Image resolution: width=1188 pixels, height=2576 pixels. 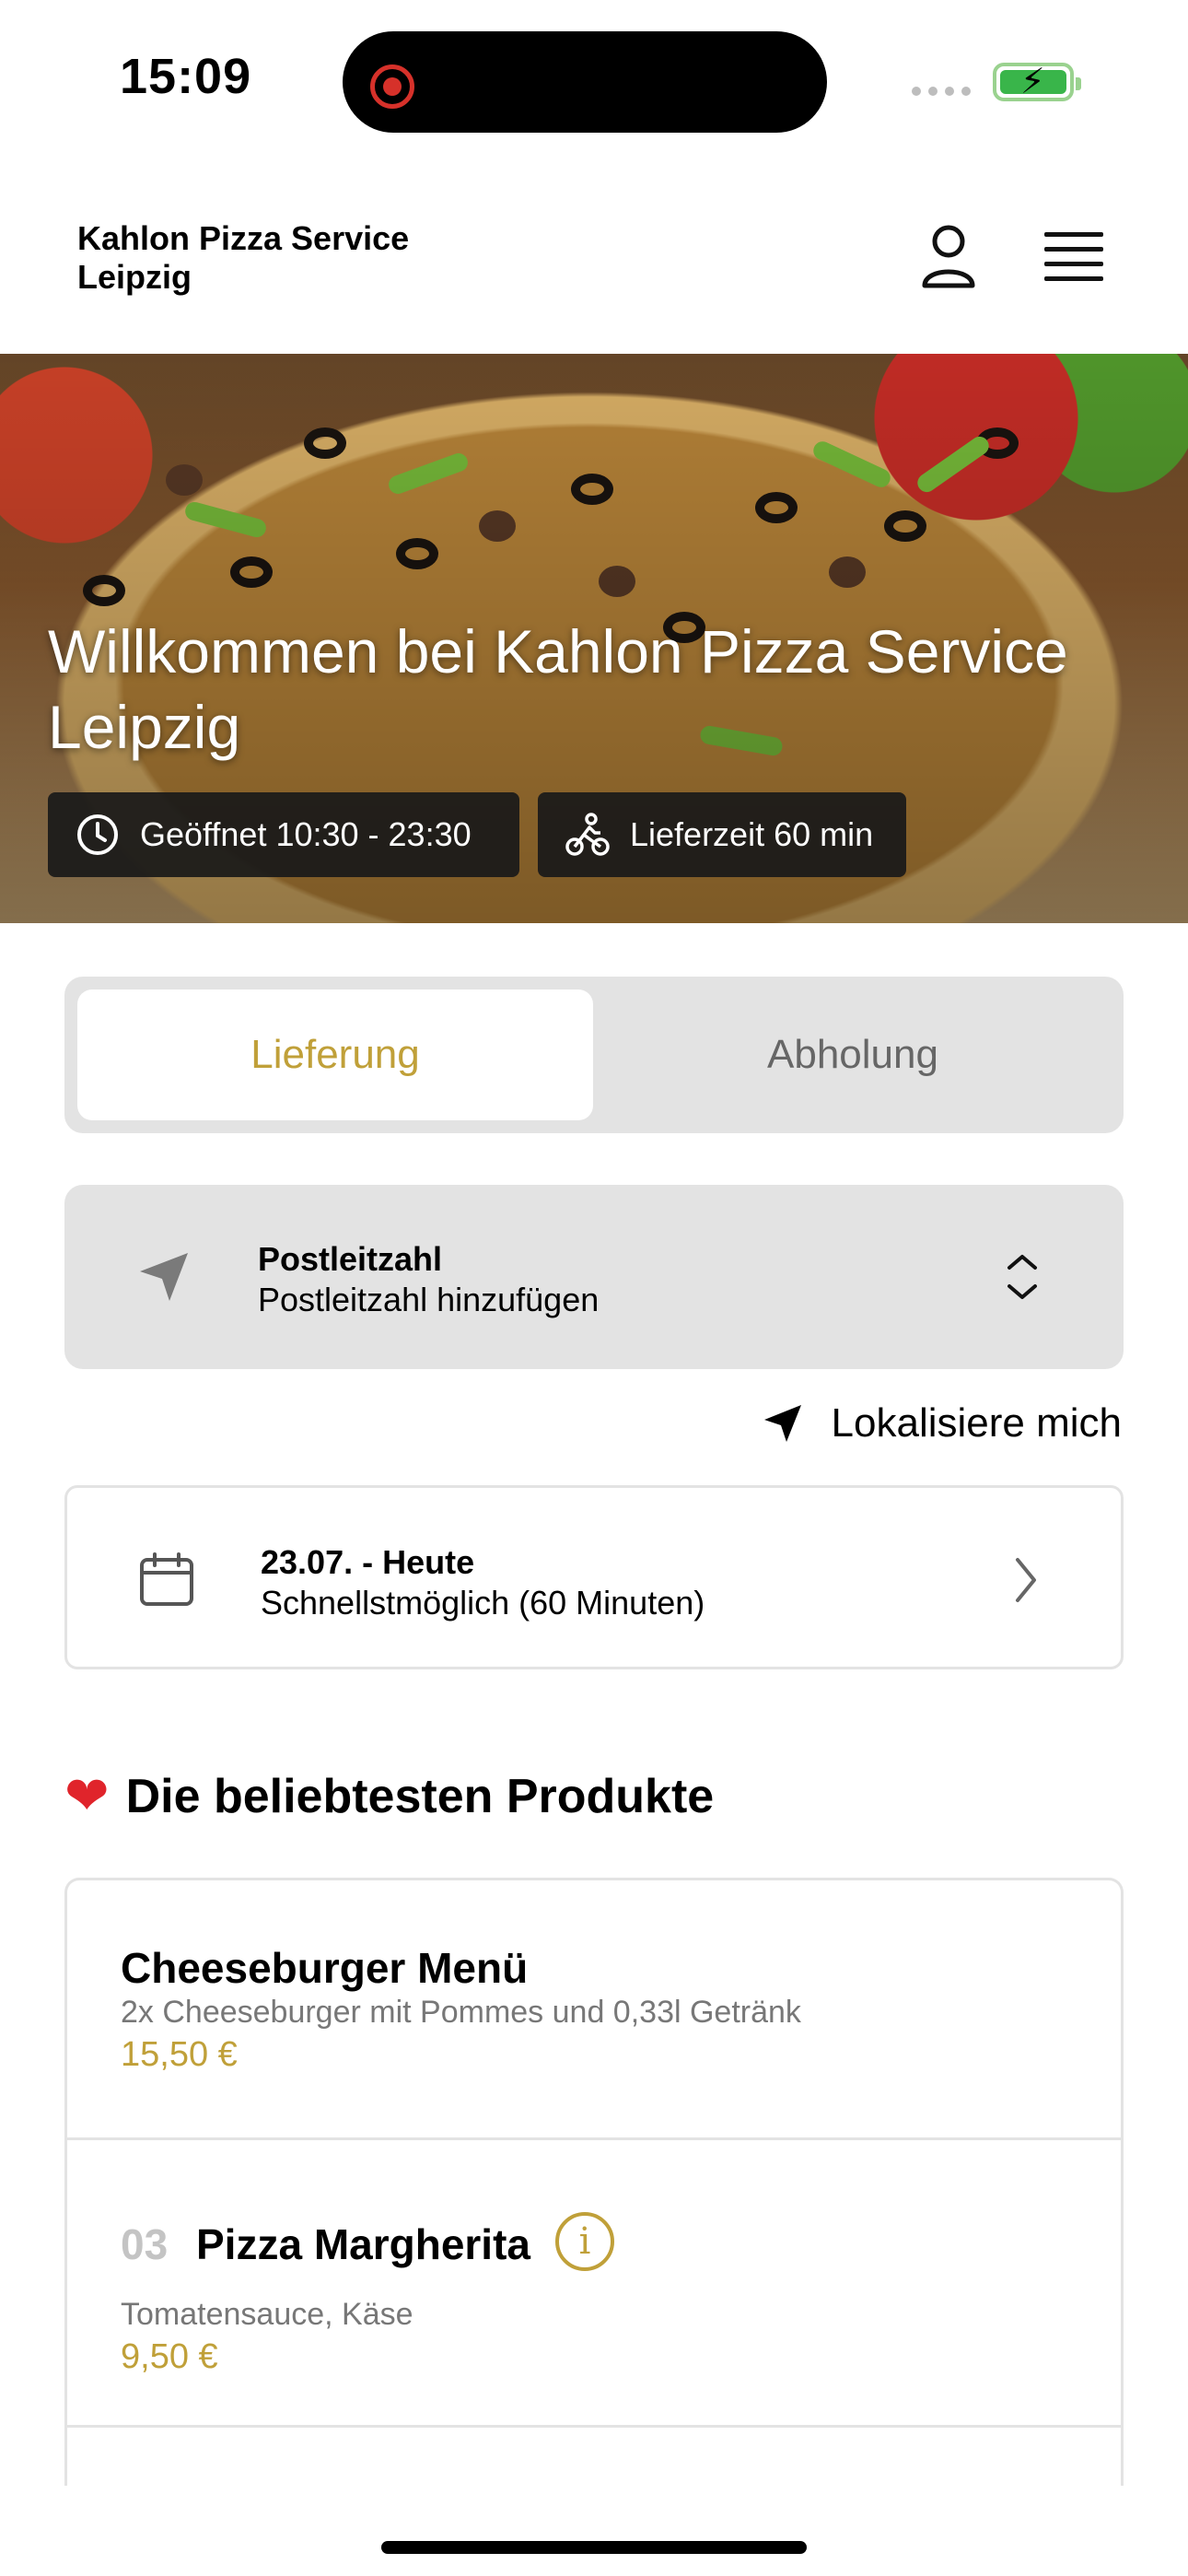 What do you see at coordinates (1073, 258) in the screenshot?
I see `hamburger-menu-icon` at bounding box center [1073, 258].